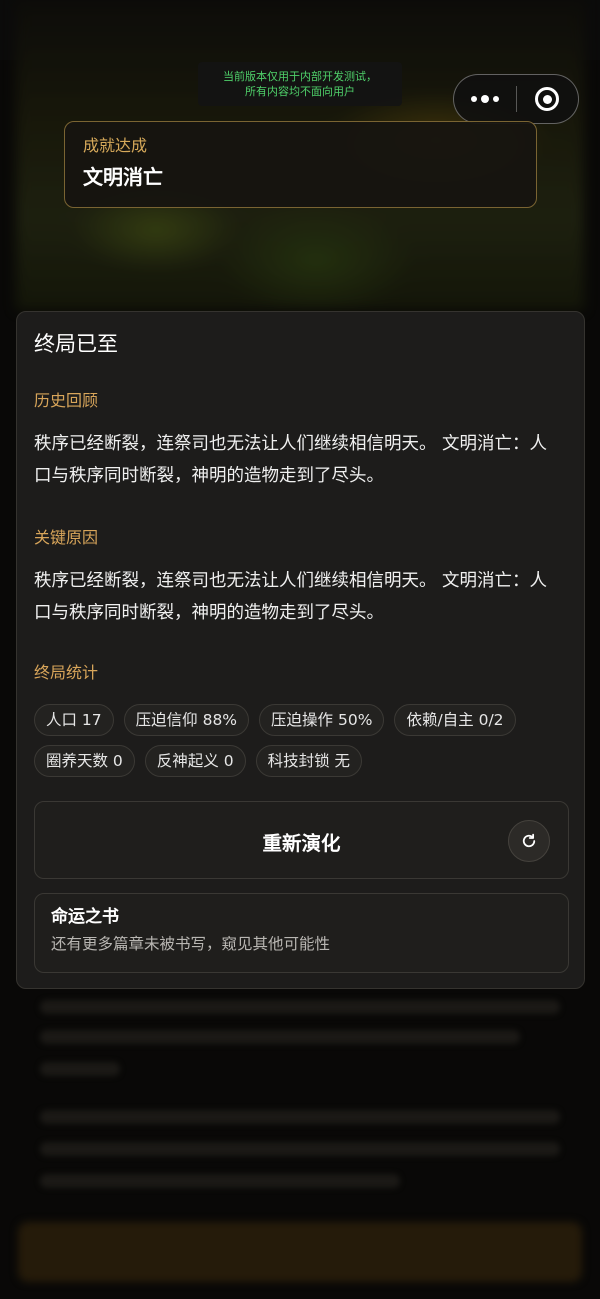 This screenshot has width=600, height=1299. What do you see at coordinates (191, 944) in the screenshot?
I see `book-subtitle: 还有更多篇章未被书写，窥见其他可能性` at bounding box center [191, 944].